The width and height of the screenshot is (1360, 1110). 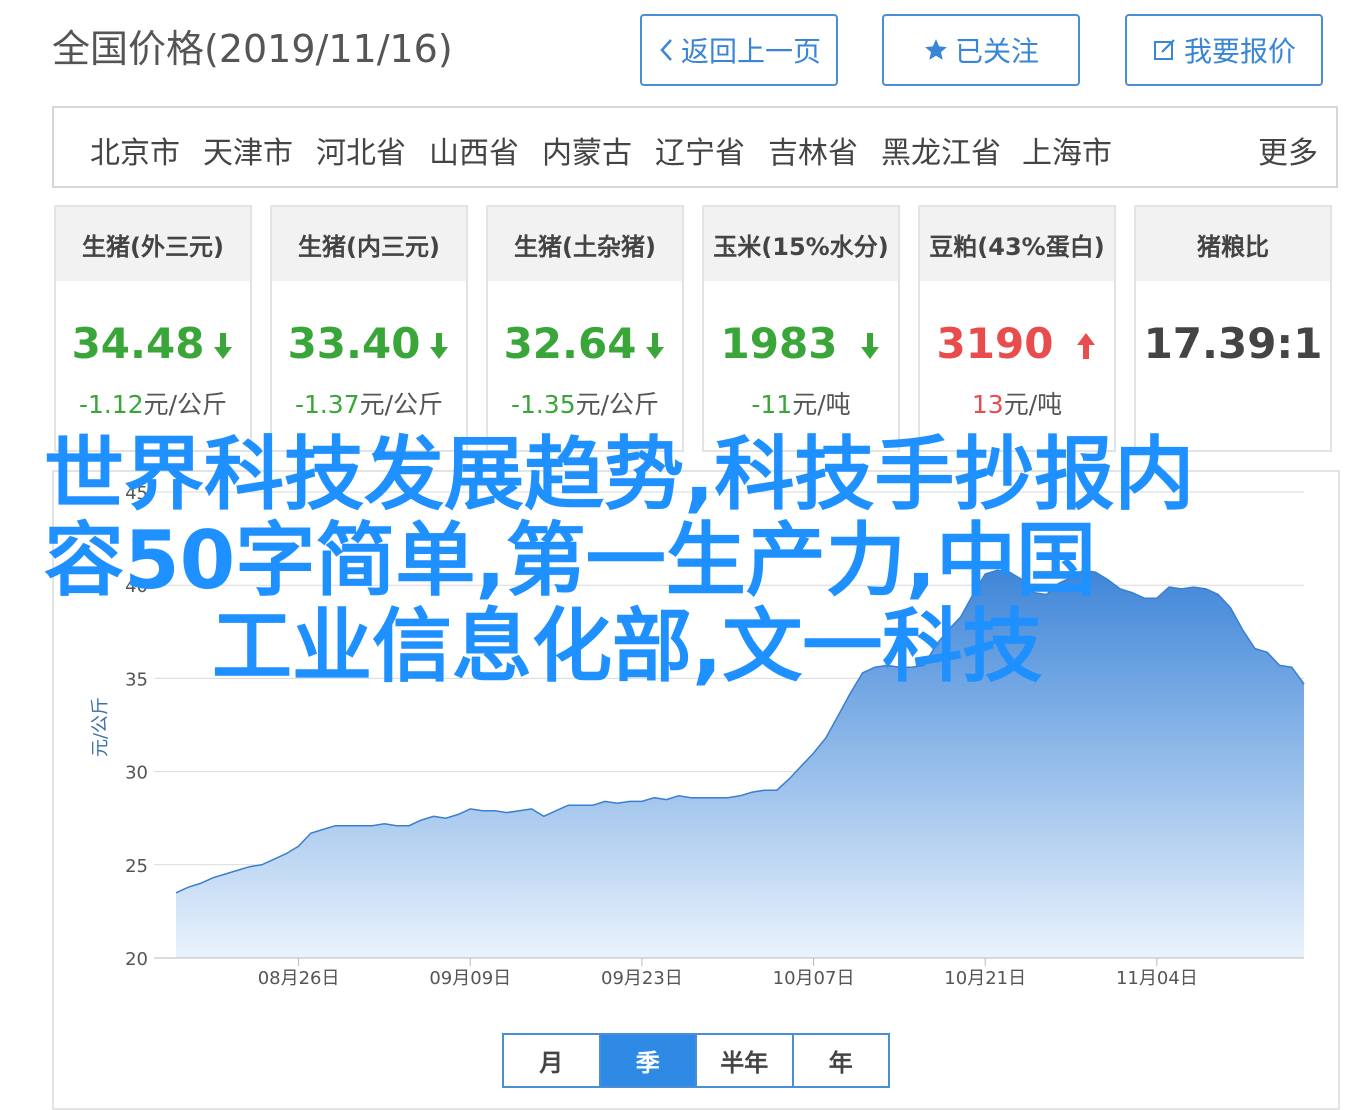 What do you see at coordinates (1086, 346) in the screenshot?
I see `arrow-up-icon` at bounding box center [1086, 346].